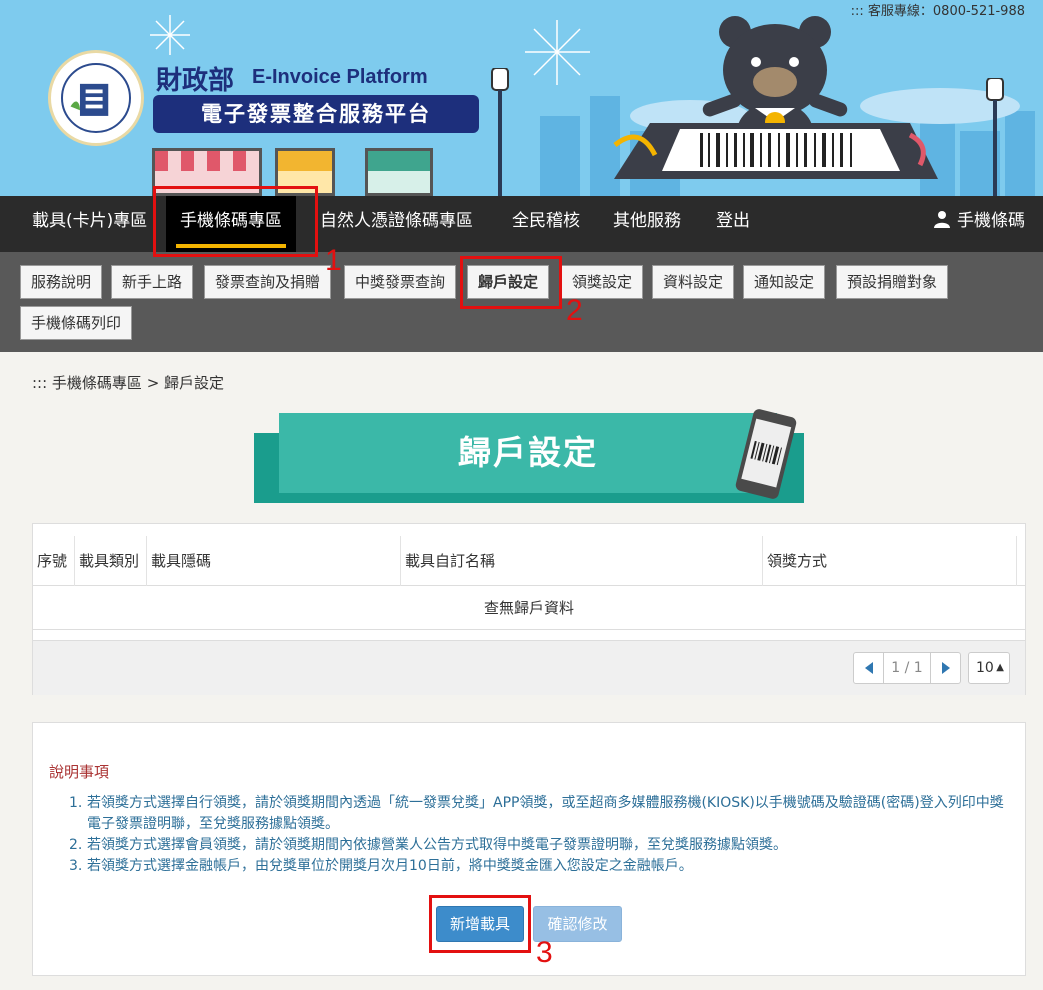 This screenshot has width=1043, height=990. Describe the element at coordinates (766, 454) in the screenshot. I see `phone-barcode-icon` at that location.